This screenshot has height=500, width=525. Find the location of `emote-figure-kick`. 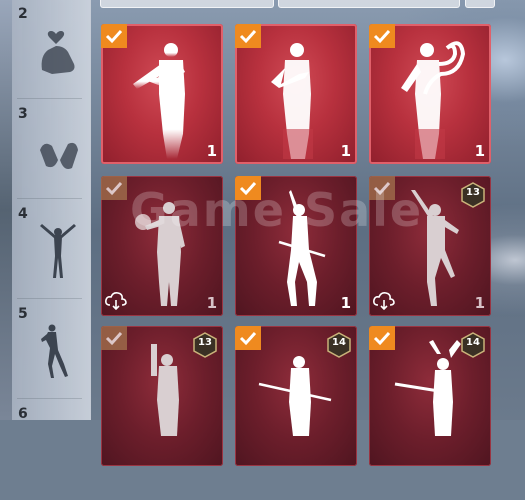

emote-figure-kick is located at coordinates (430, 248).